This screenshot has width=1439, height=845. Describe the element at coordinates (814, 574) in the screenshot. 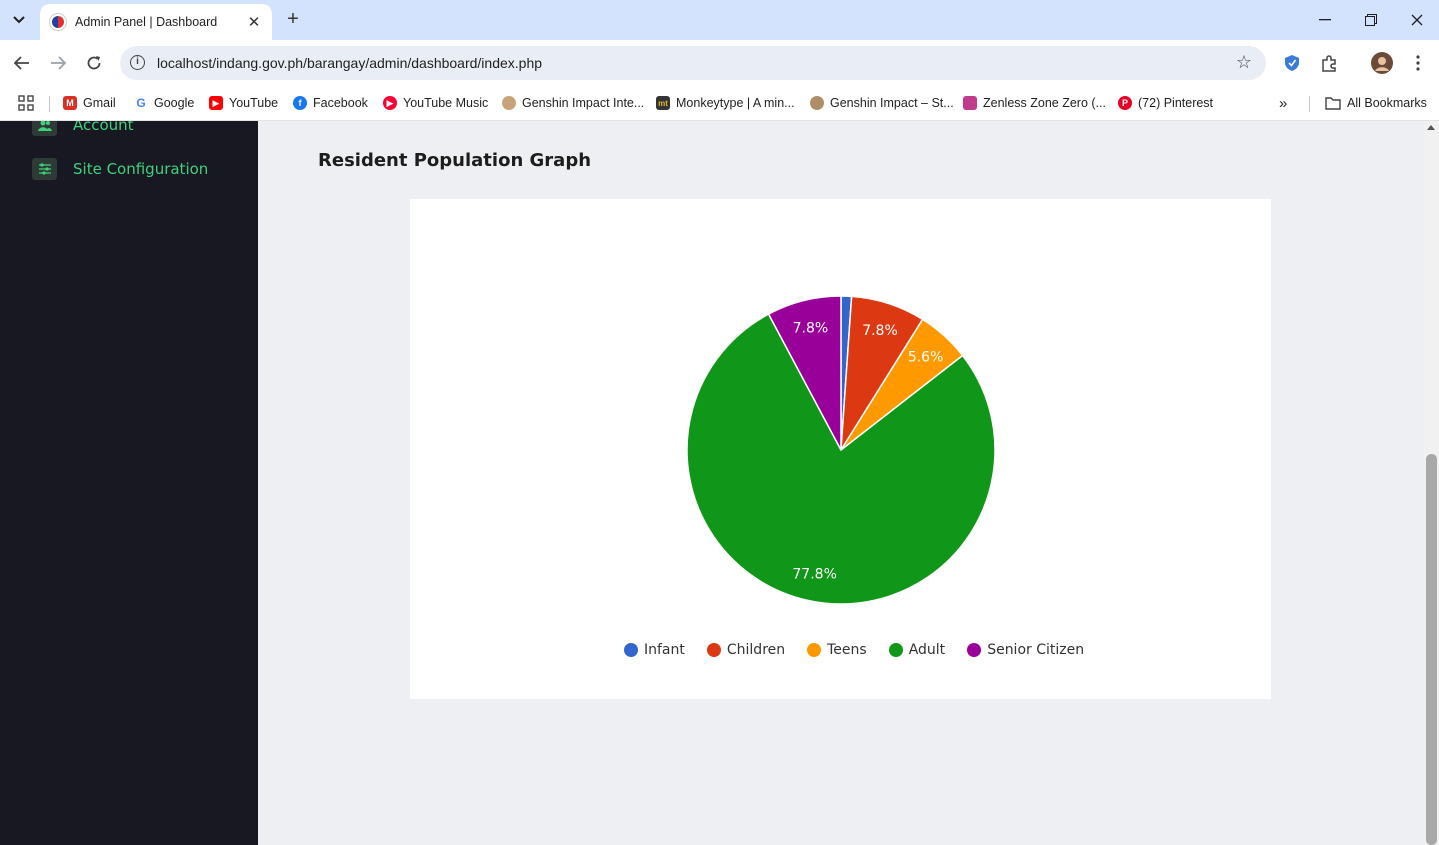

I see `pie-slice-label: 77.8%` at that location.